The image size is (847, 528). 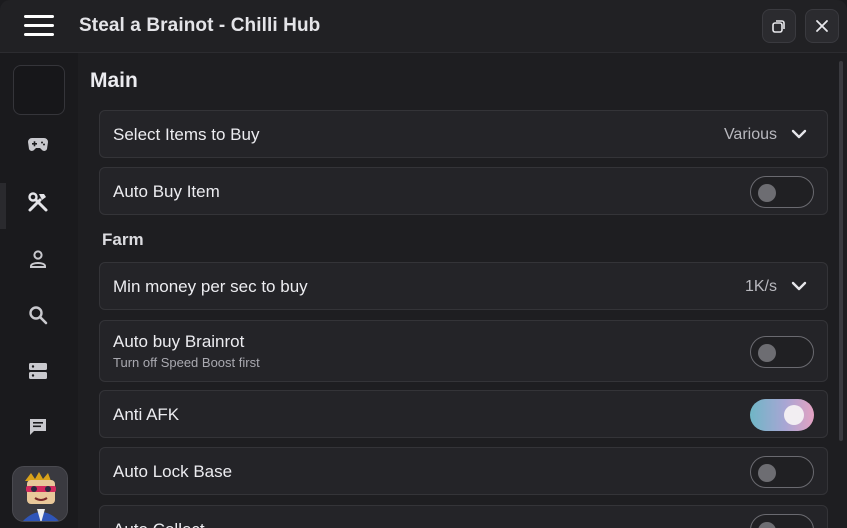 I want to click on restore-button, so click(x=779, y=26).